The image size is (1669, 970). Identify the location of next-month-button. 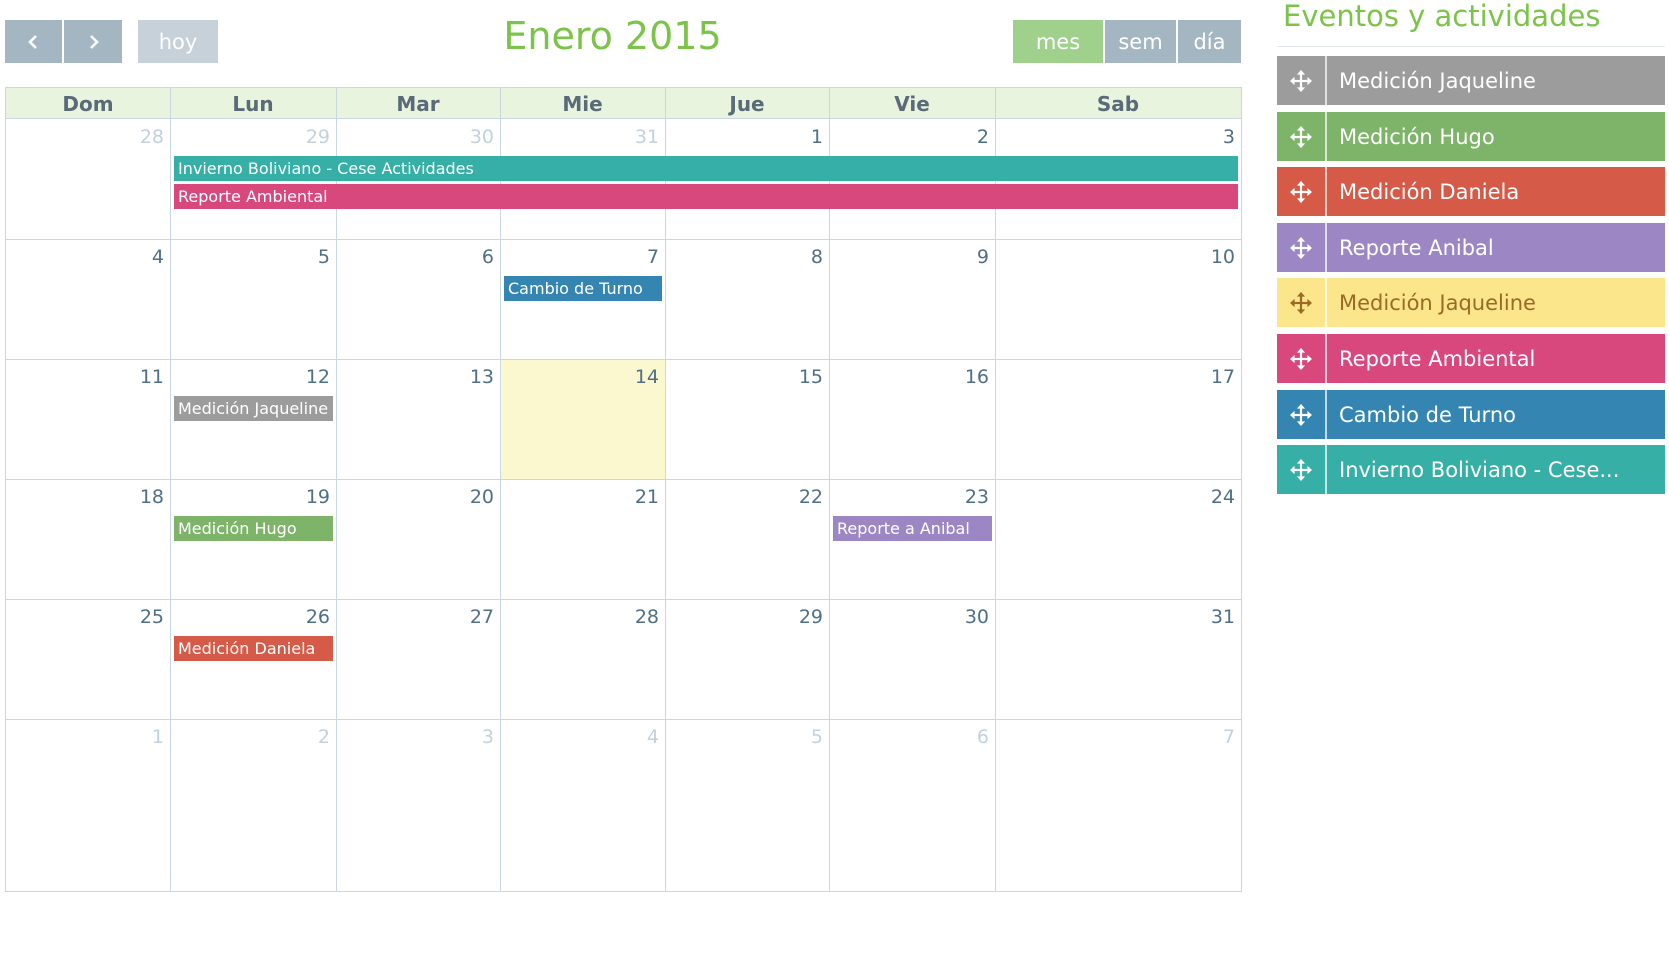
(93, 41).